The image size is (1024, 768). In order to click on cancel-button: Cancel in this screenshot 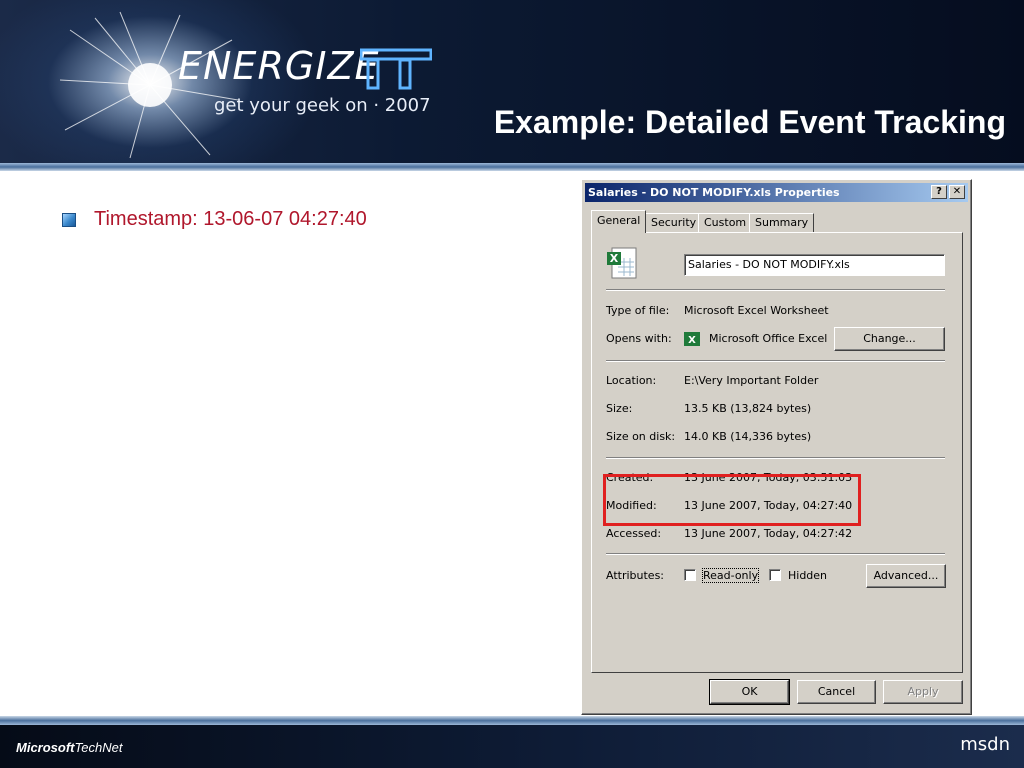, I will do `click(836, 692)`.